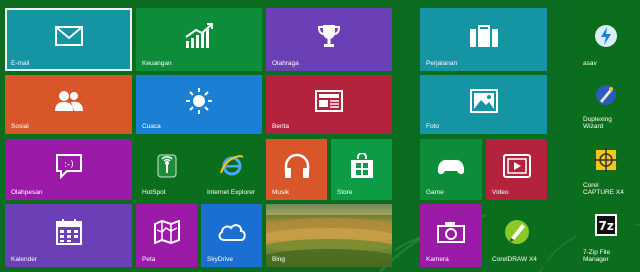 The width and height of the screenshot is (640, 272). Describe the element at coordinates (151, 126) in the screenshot. I see `tile-label: Cuaca` at that location.